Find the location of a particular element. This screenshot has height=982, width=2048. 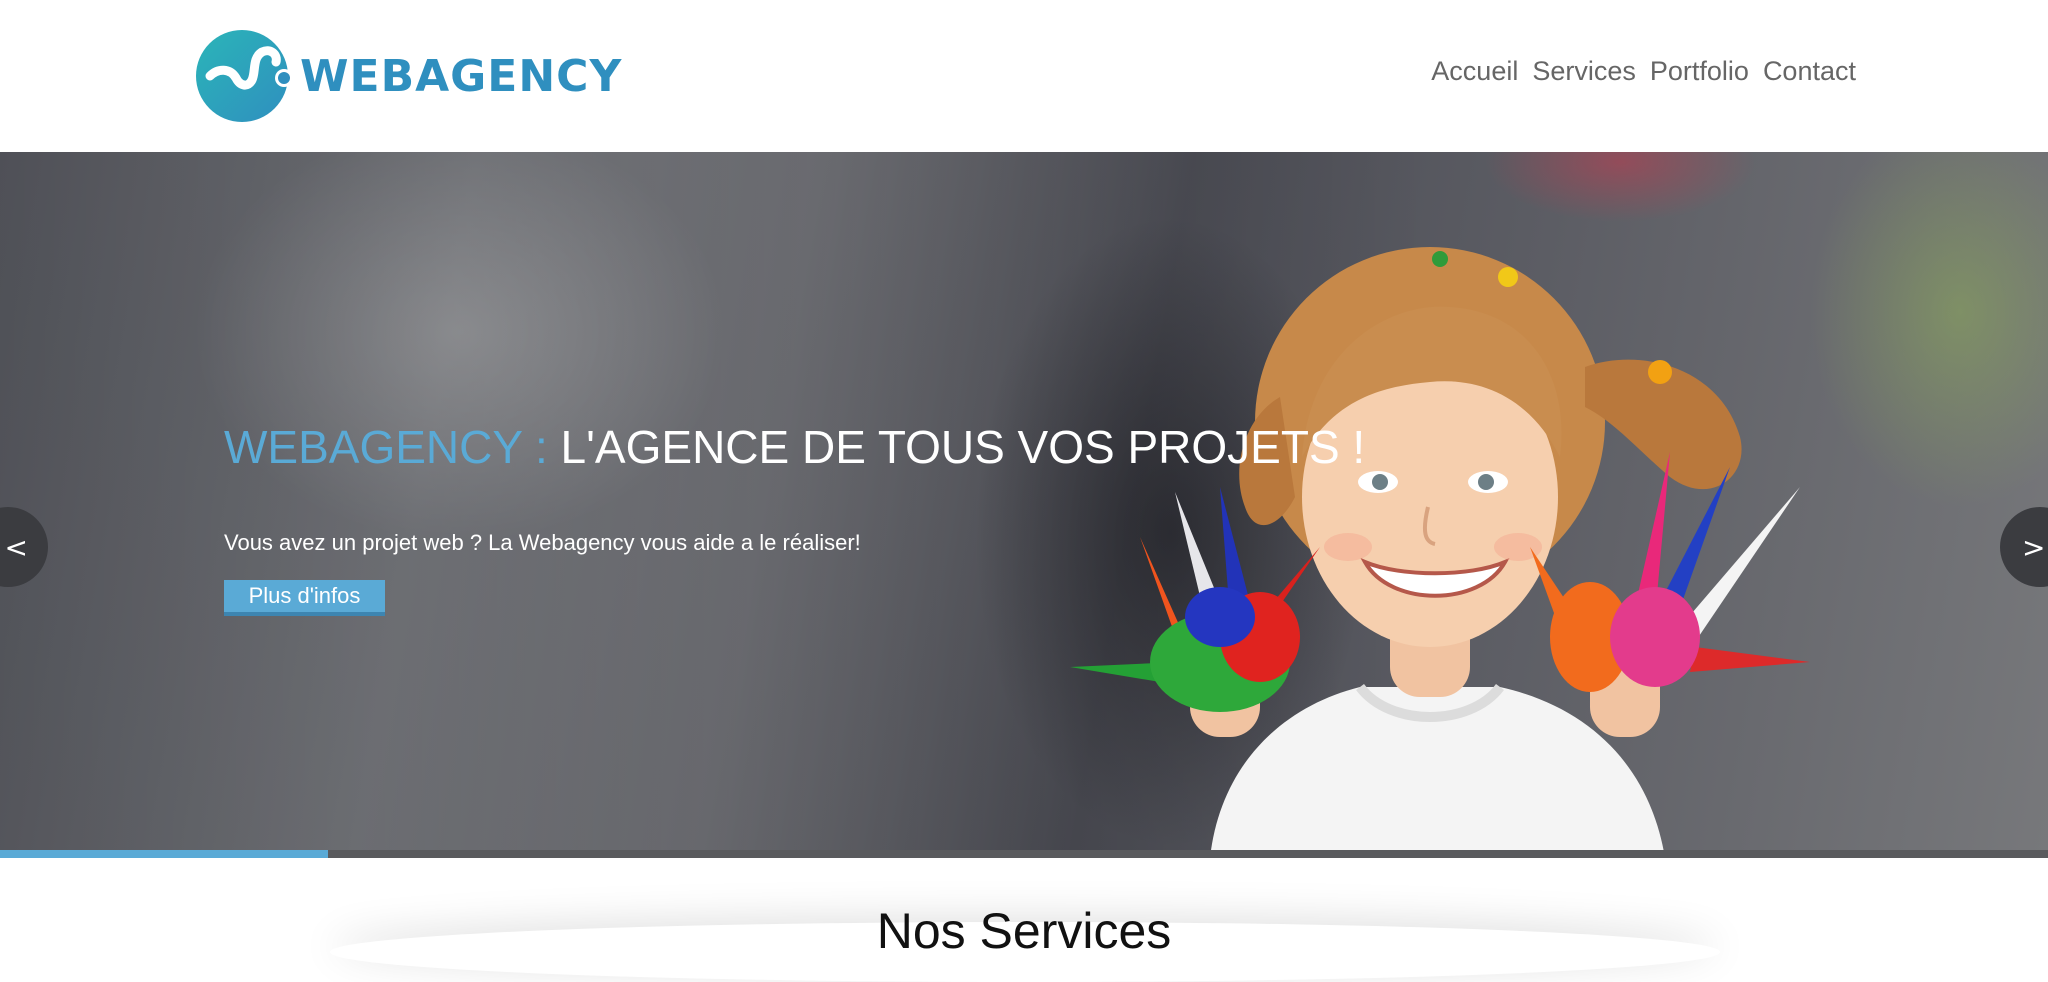

nav-portfolio: Portfolio is located at coordinates (1699, 71).